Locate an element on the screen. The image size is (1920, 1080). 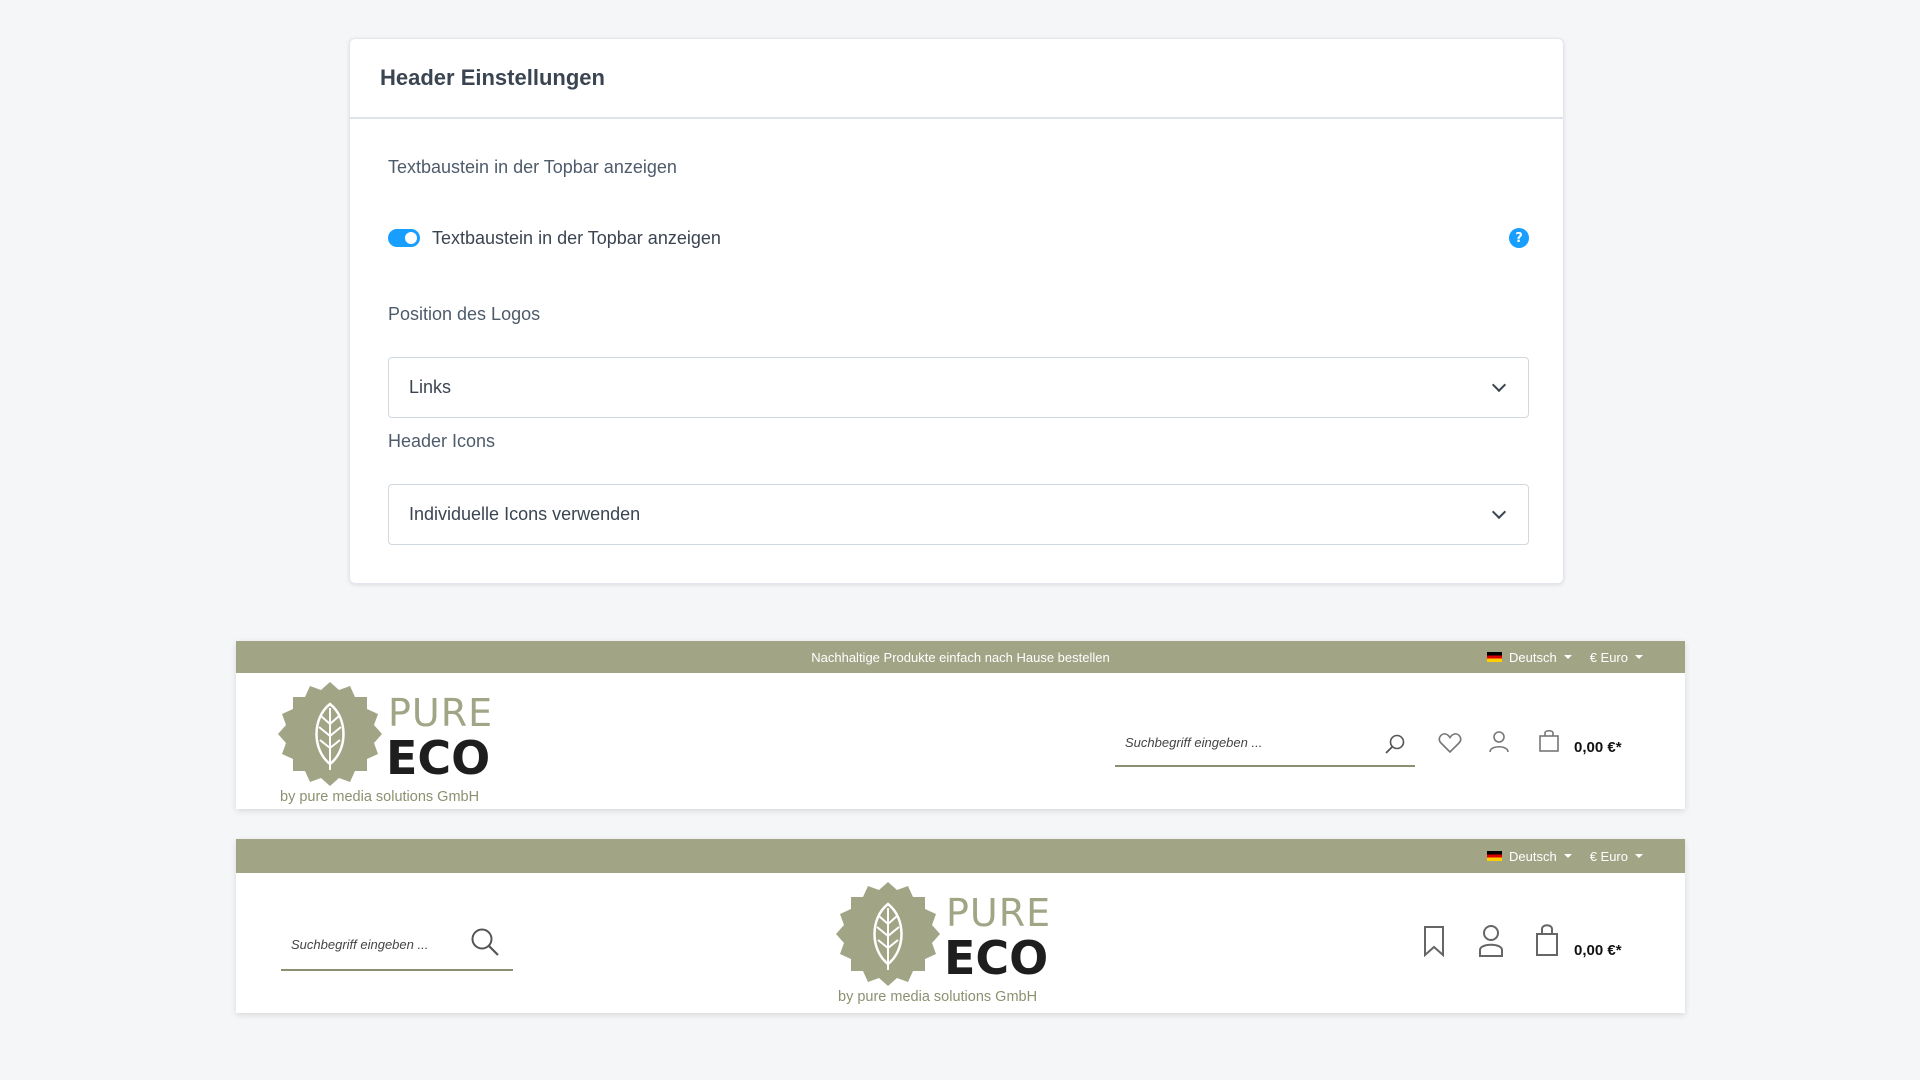
section-label: Textbaustein in der Topbar anzeigen is located at coordinates (532, 167).